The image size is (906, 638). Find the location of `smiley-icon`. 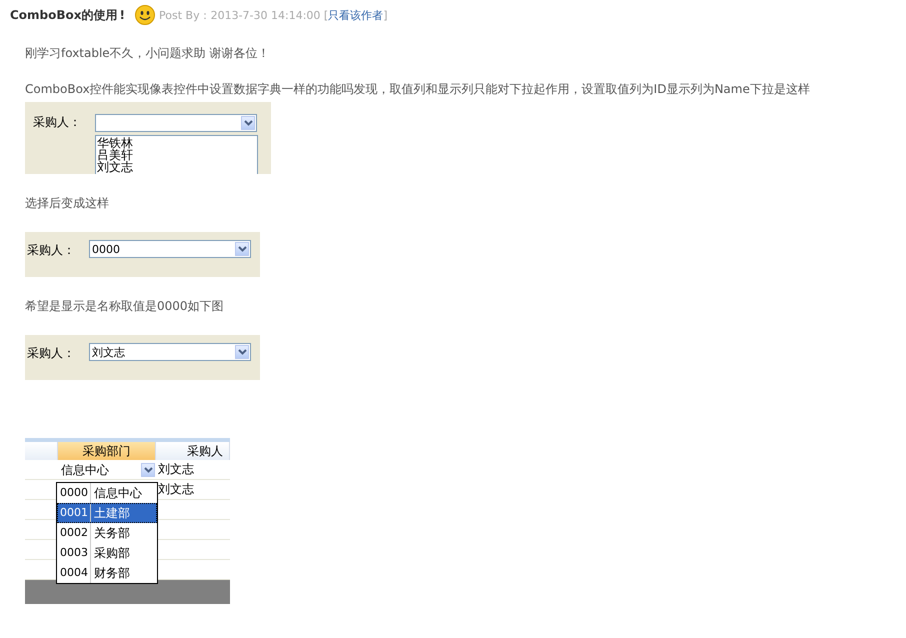

smiley-icon is located at coordinates (145, 15).